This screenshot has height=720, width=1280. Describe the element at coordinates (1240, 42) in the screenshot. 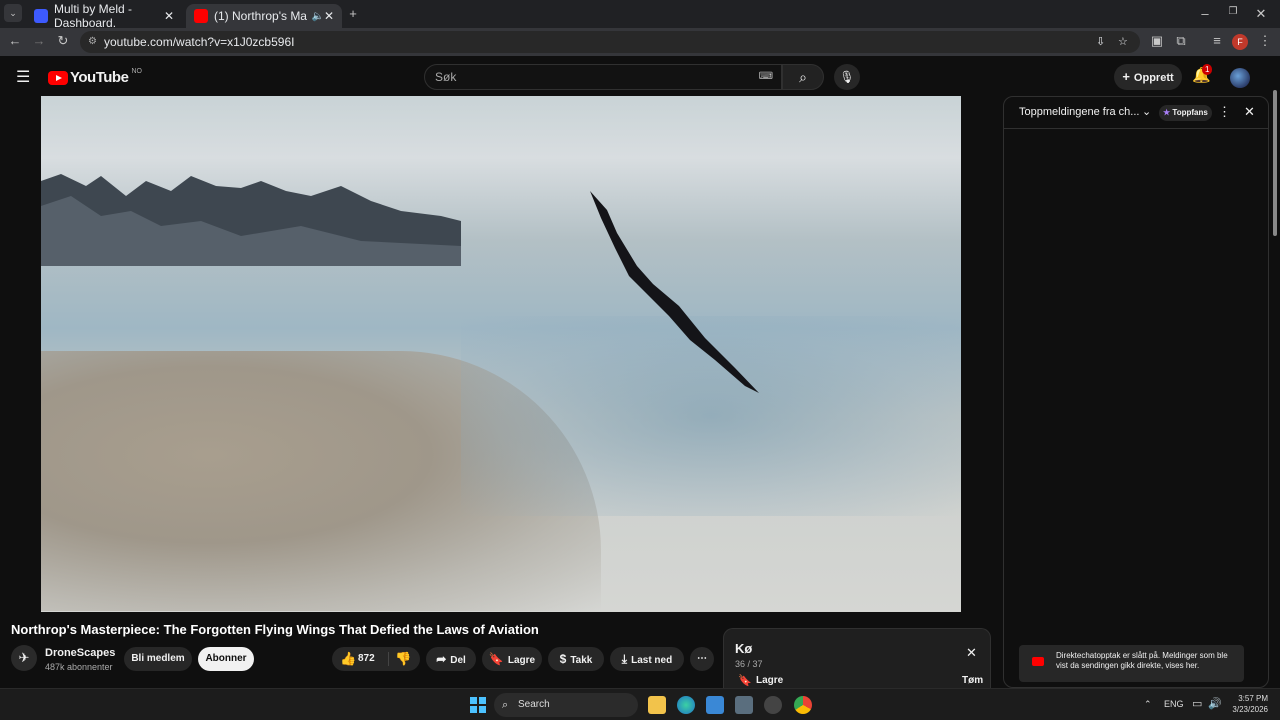

I see `profile-avatar-icon: F` at that location.